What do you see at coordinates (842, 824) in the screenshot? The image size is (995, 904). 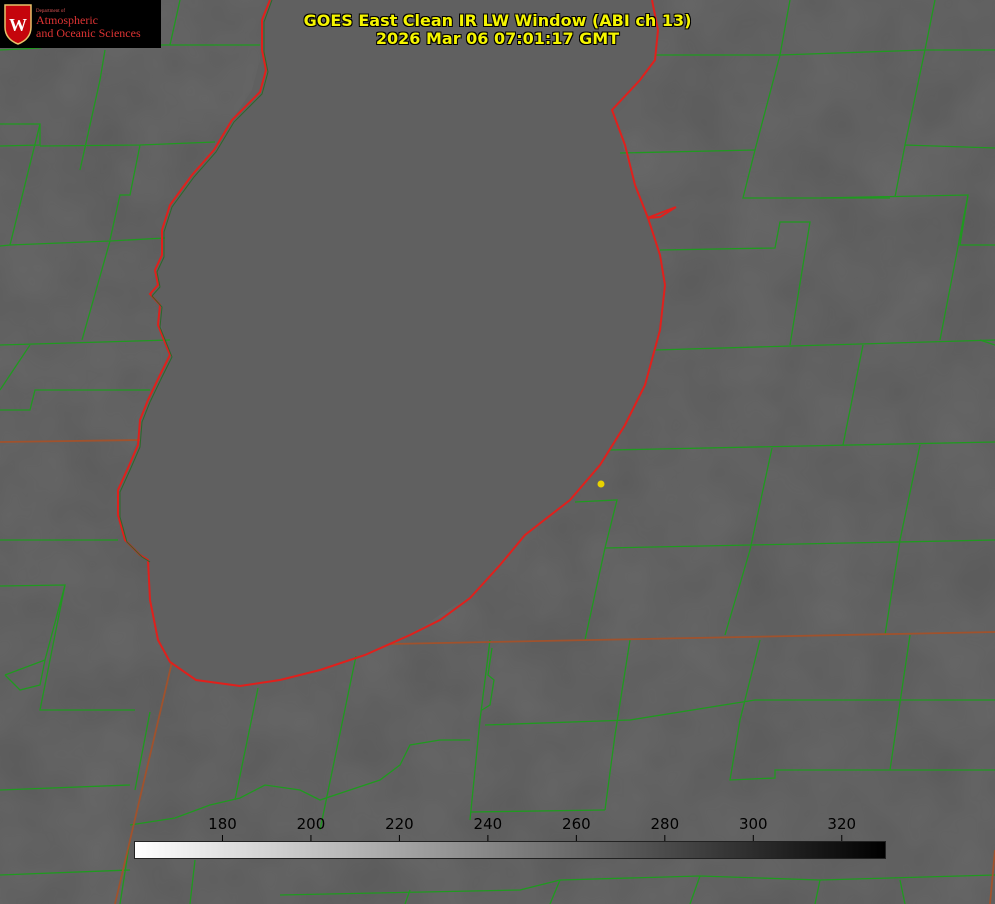 I see `colorbar-tick-label: 320` at bounding box center [842, 824].